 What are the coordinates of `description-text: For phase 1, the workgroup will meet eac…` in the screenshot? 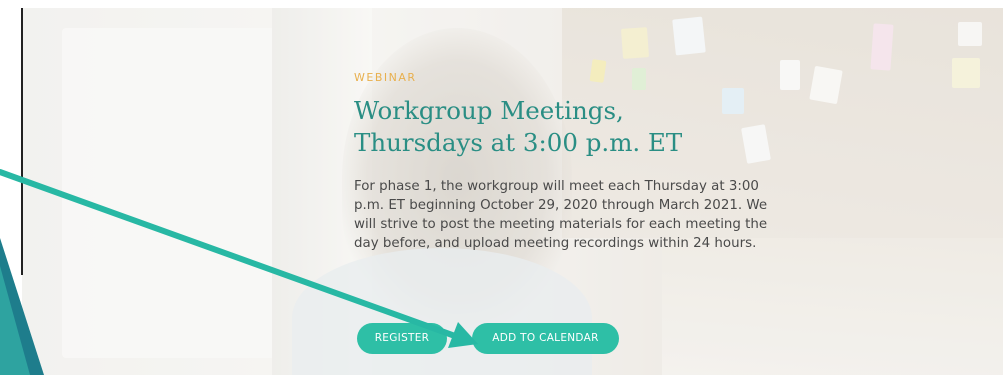 It's located at (561, 215).